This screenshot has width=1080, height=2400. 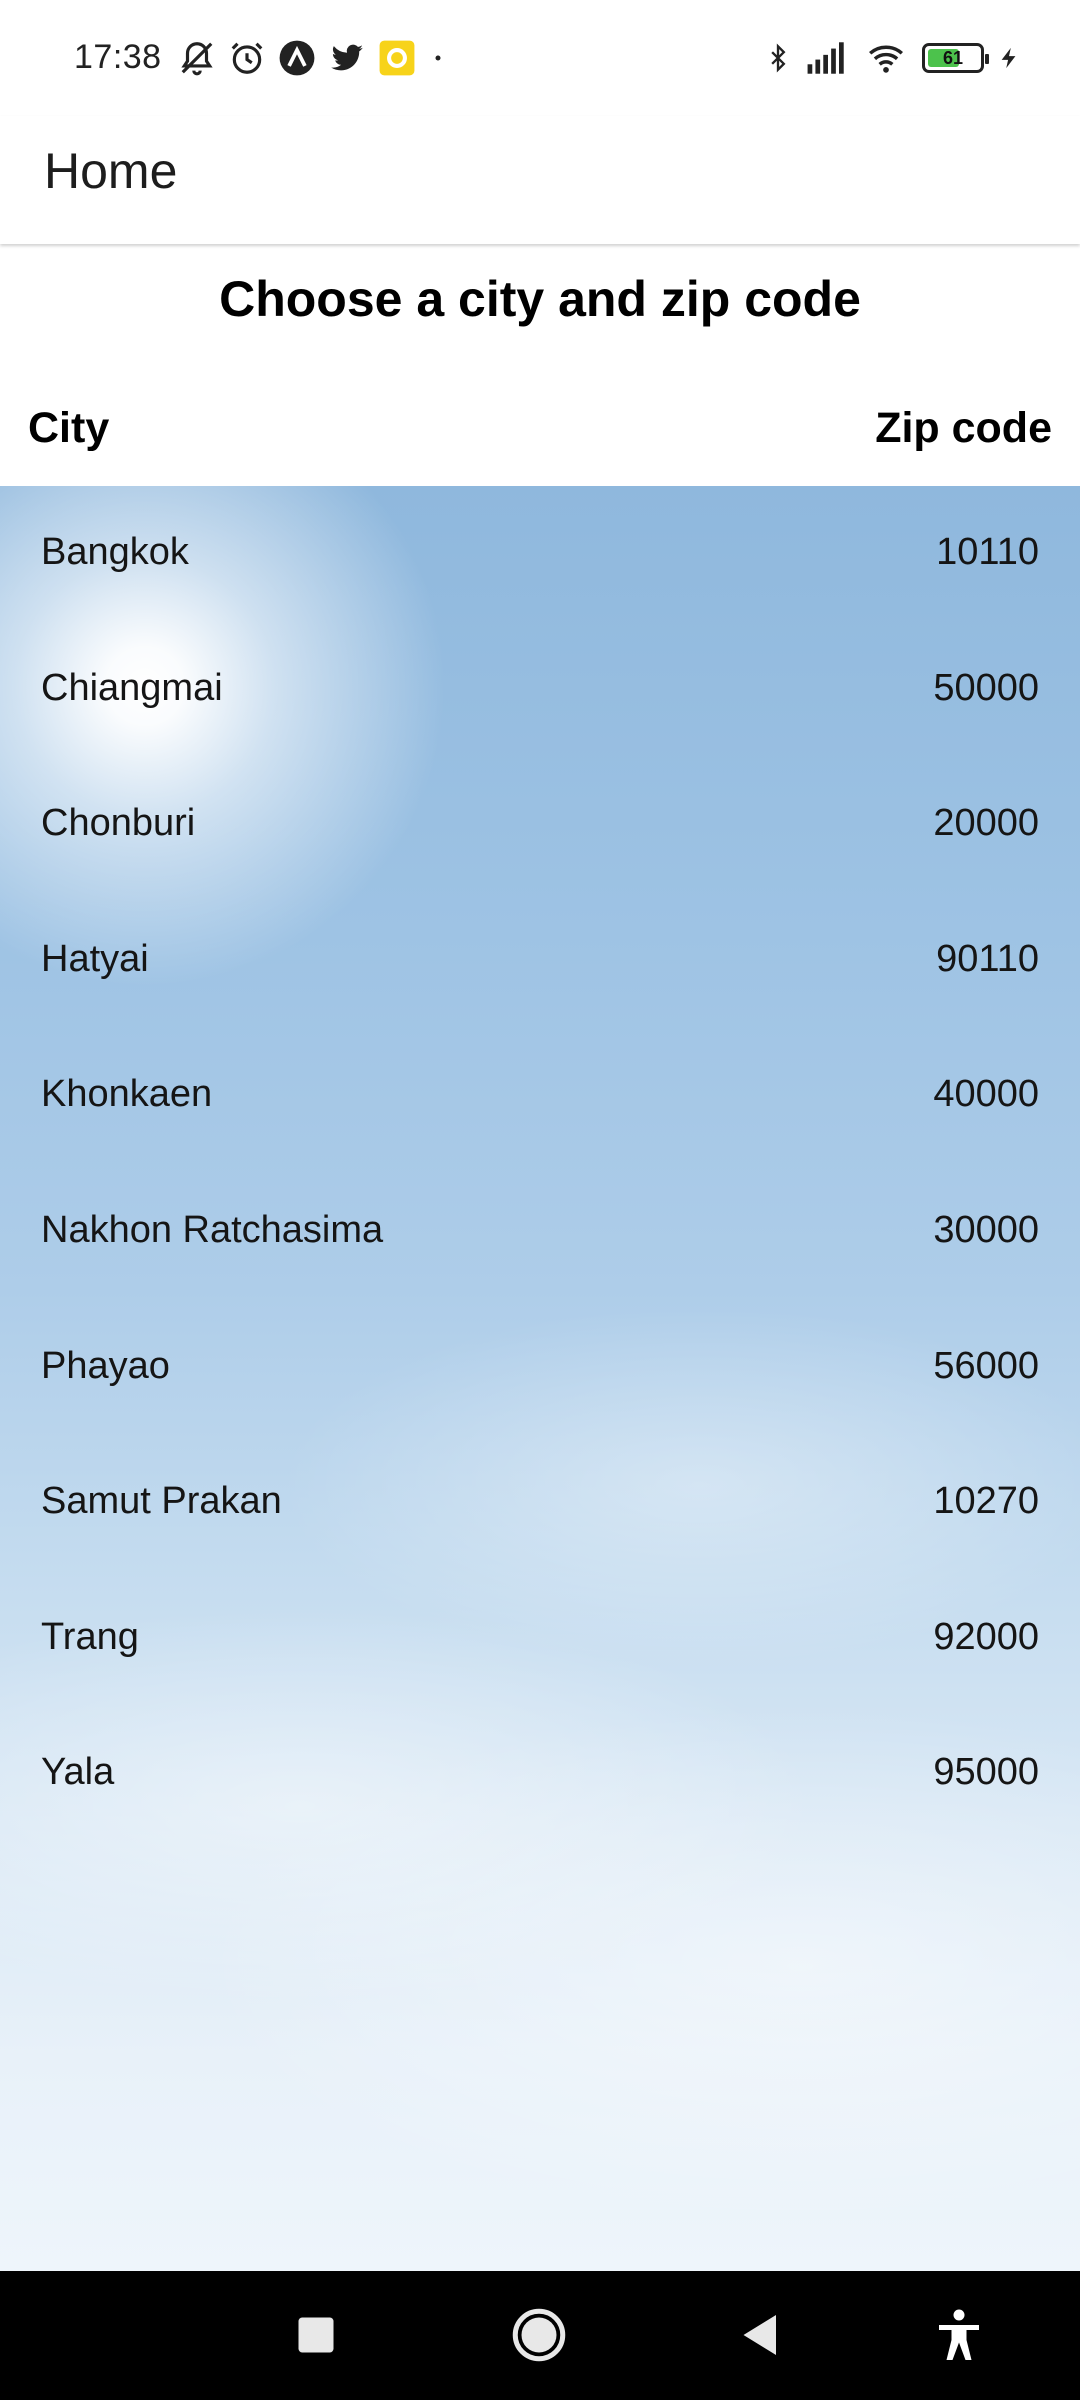 I want to click on city-zip: 20000, so click(x=986, y=823).